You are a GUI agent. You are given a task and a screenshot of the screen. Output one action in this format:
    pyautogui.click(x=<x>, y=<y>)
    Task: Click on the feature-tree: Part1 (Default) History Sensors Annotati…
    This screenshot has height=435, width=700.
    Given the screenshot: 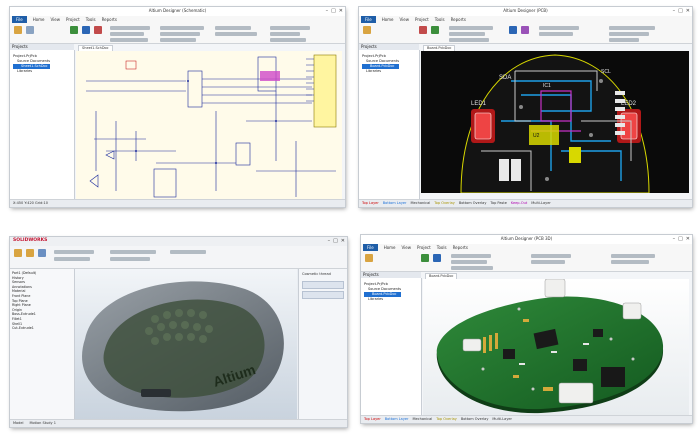 What is the action you would take?
    pyautogui.click(x=42, y=344)
    